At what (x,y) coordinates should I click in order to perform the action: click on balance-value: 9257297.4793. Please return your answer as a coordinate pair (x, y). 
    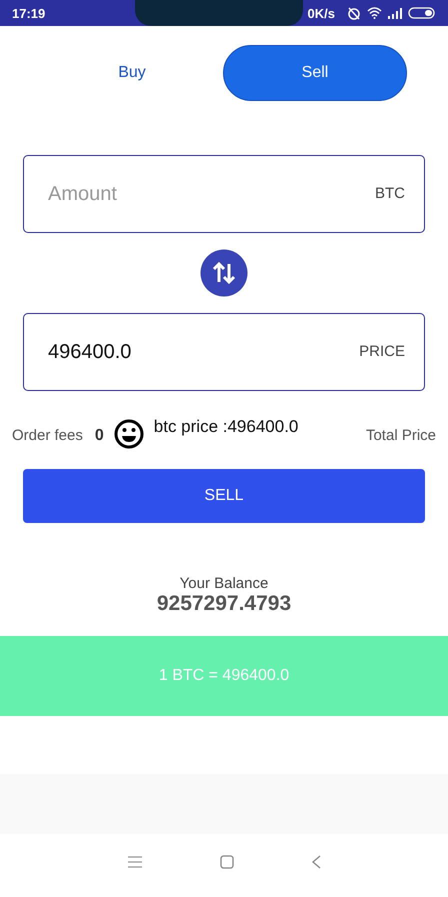
    Looking at the image, I should click on (224, 604).